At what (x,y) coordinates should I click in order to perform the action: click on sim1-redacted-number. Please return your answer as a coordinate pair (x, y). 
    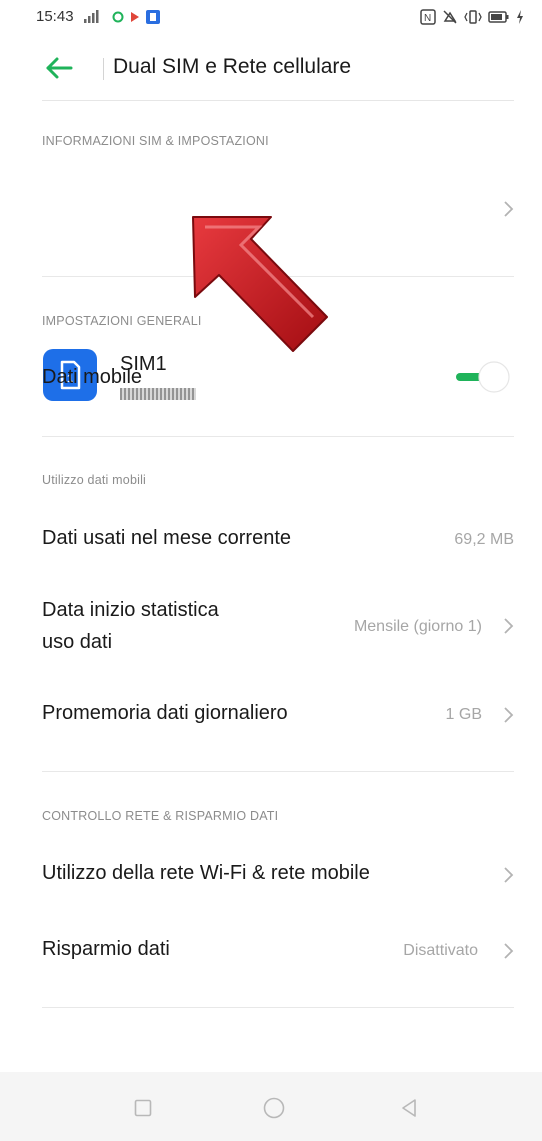
    Looking at the image, I should click on (158, 394).